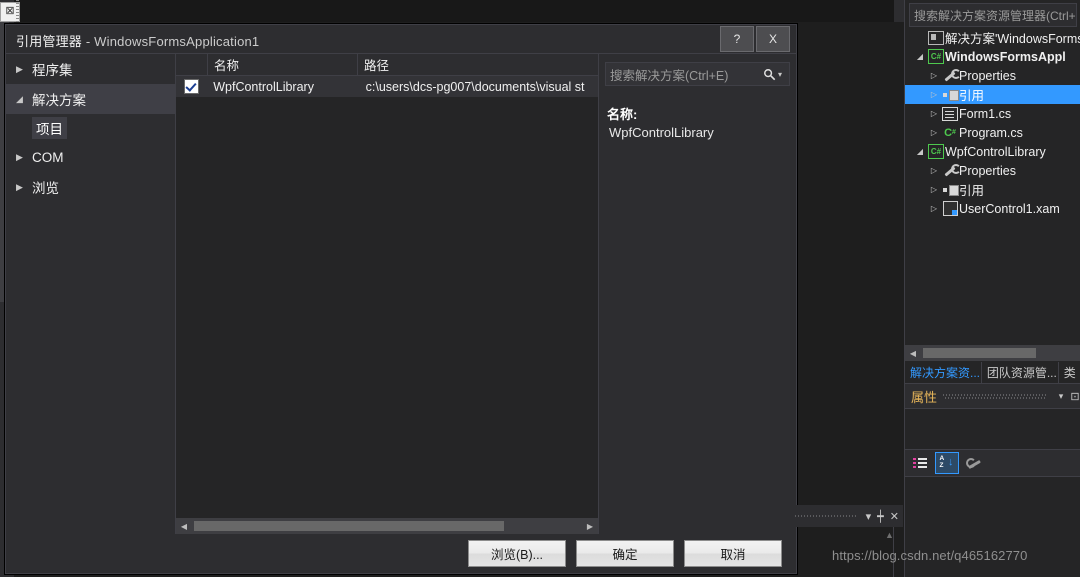  What do you see at coordinates (930, 555) in the screenshot?
I see `watermark-text: https://blog.csdn.net/q465162770` at bounding box center [930, 555].